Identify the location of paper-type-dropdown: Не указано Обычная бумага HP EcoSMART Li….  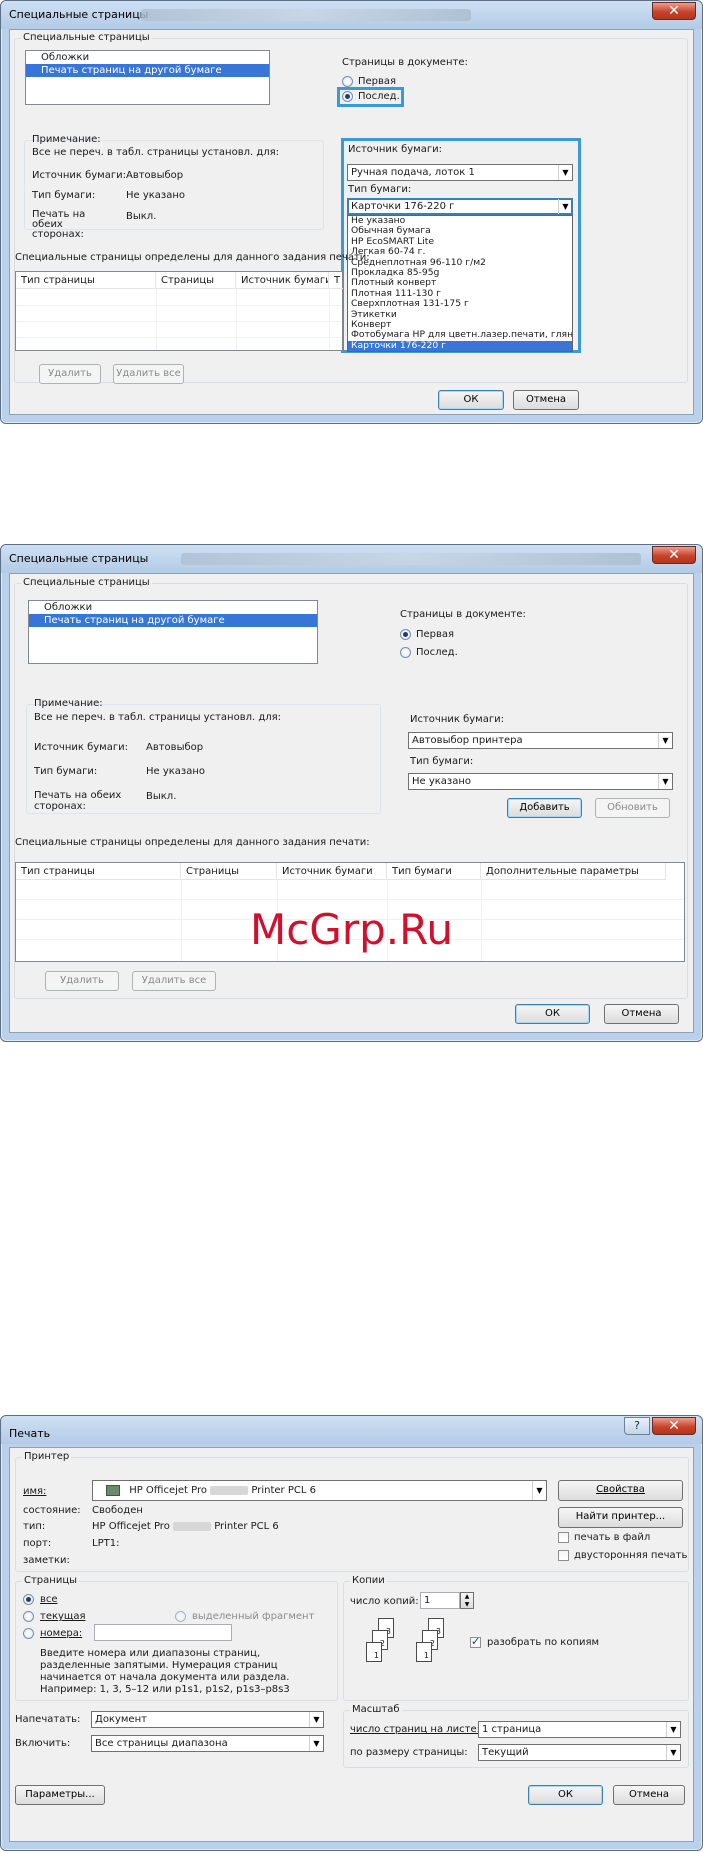
(460, 283).